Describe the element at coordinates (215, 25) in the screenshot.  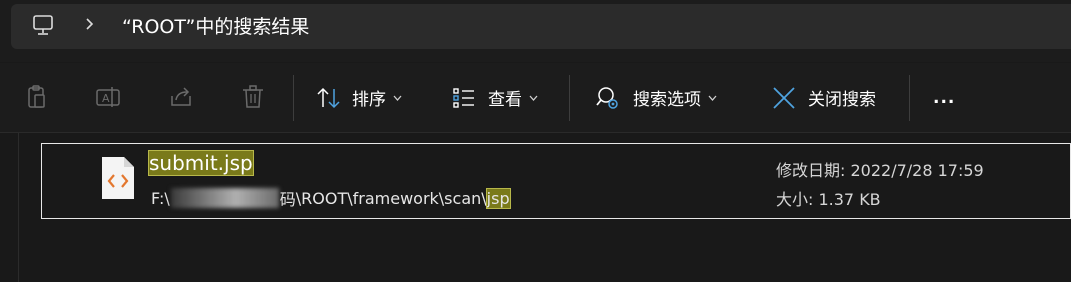
I see `breadcrumb-title: “ROOT”中的搜索结果` at that location.